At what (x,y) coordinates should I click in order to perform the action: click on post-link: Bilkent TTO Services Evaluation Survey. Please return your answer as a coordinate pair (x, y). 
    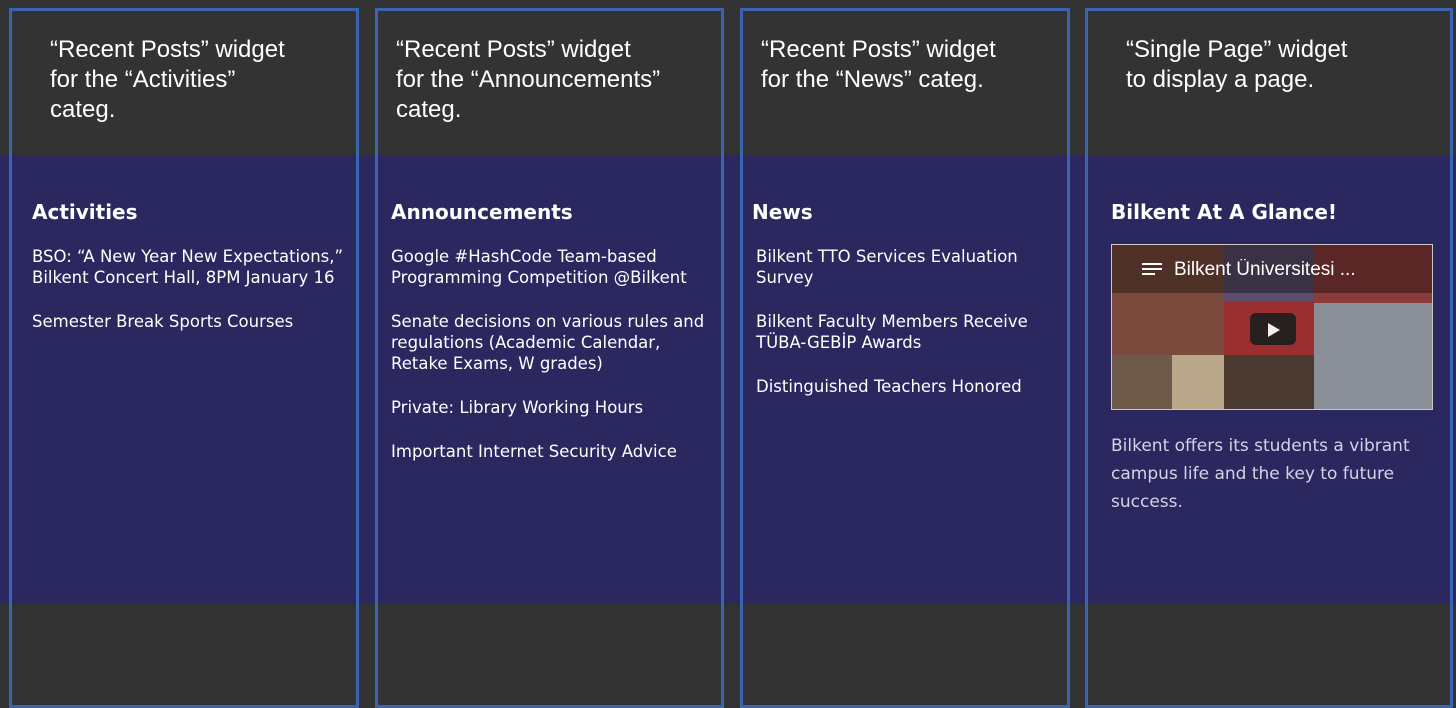
    Looking at the image, I should click on (904, 267).